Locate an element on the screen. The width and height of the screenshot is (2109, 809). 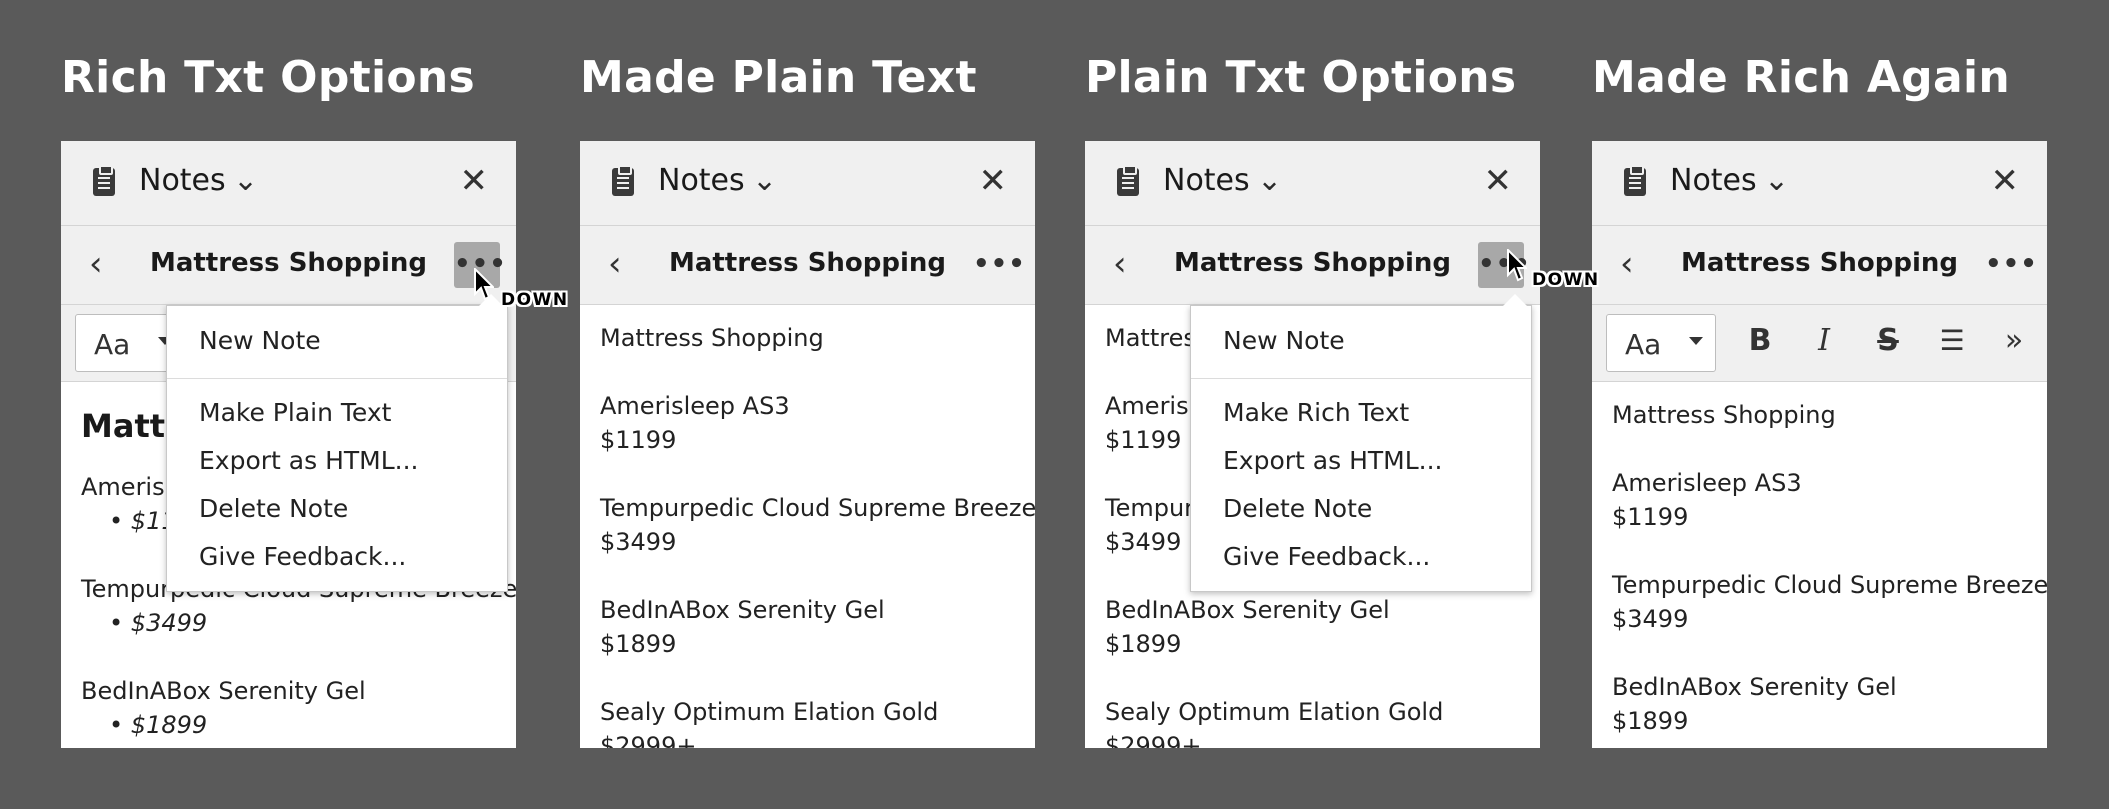
italic-icon: I is located at coordinates (1824, 341).